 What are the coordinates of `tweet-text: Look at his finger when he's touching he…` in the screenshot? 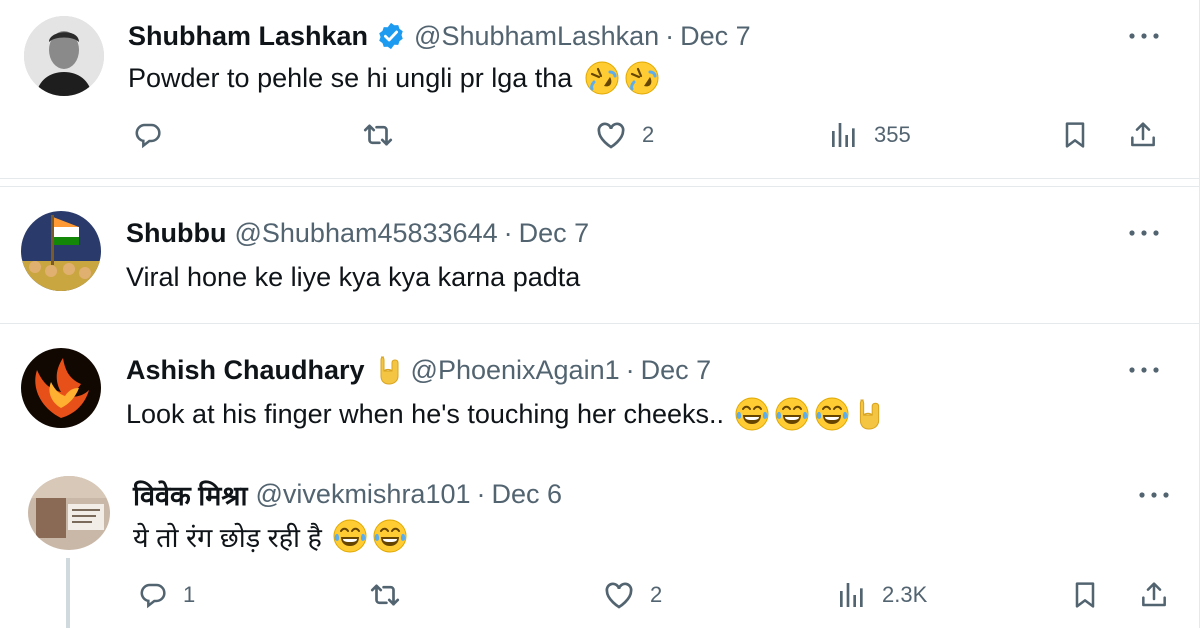 It's located at (505, 414).